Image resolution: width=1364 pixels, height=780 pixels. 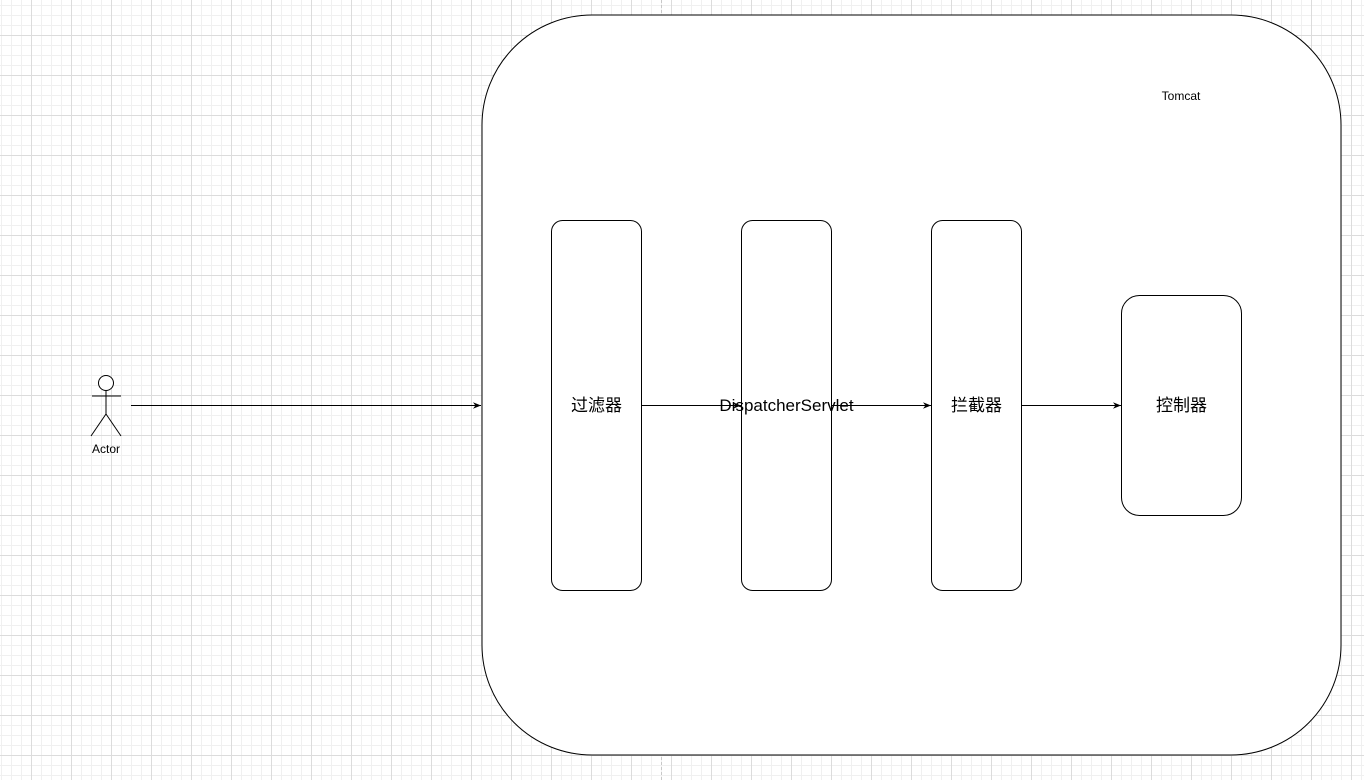 I want to click on actor-icon, so click(x=106, y=406).